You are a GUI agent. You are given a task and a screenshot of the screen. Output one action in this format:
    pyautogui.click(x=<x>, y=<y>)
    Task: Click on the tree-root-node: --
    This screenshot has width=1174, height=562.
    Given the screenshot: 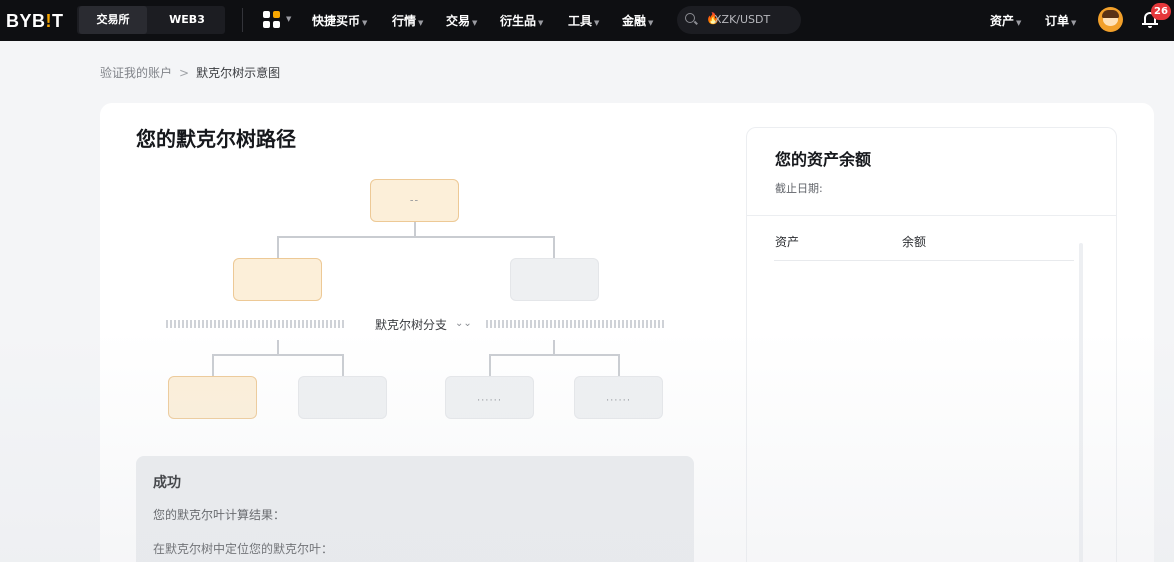 What is the action you would take?
    pyautogui.click(x=414, y=200)
    